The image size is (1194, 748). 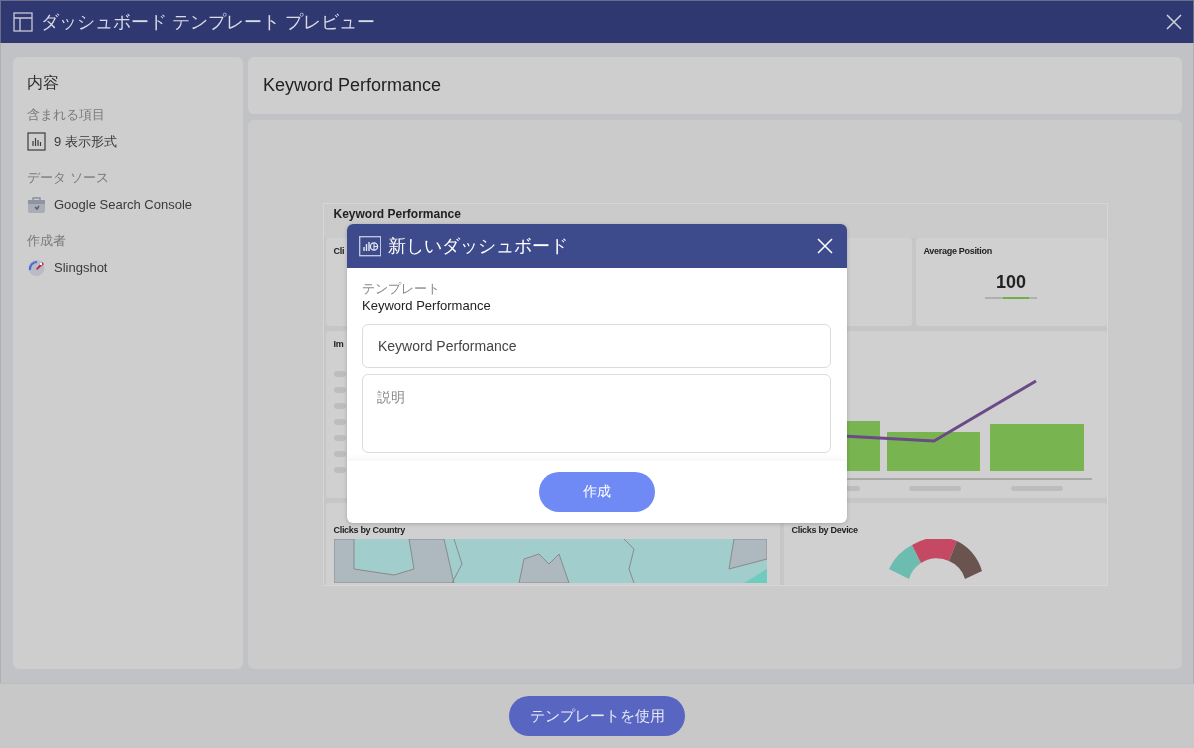 What do you see at coordinates (596, 413) in the screenshot?
I see `description-field: 説明` at bounding box center [596, 413].